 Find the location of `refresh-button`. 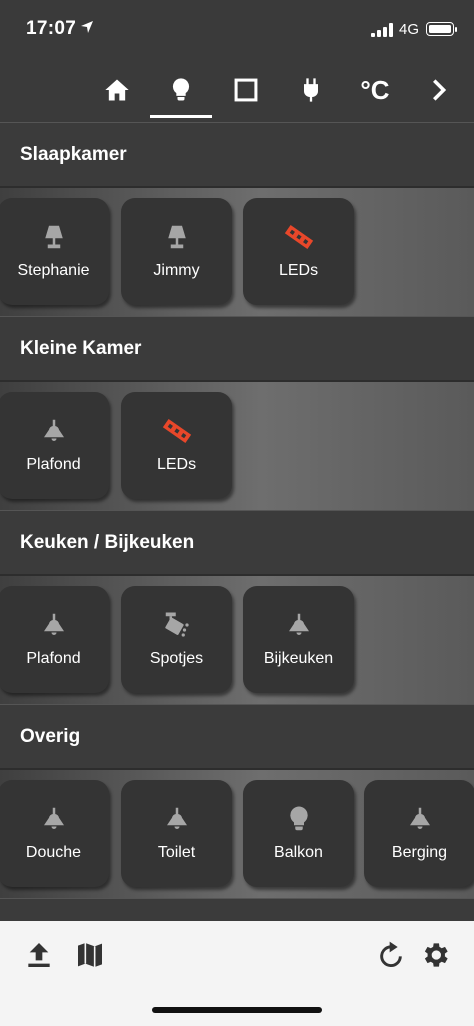

refresh-button is located at coordinates (391, 955).